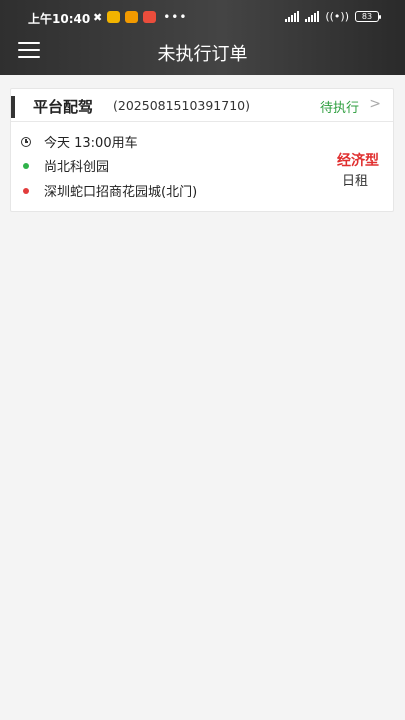 Image resolution: width=405 pixels, height=720 pixels. I want to click on header-accent-bar, so click(13, 107).